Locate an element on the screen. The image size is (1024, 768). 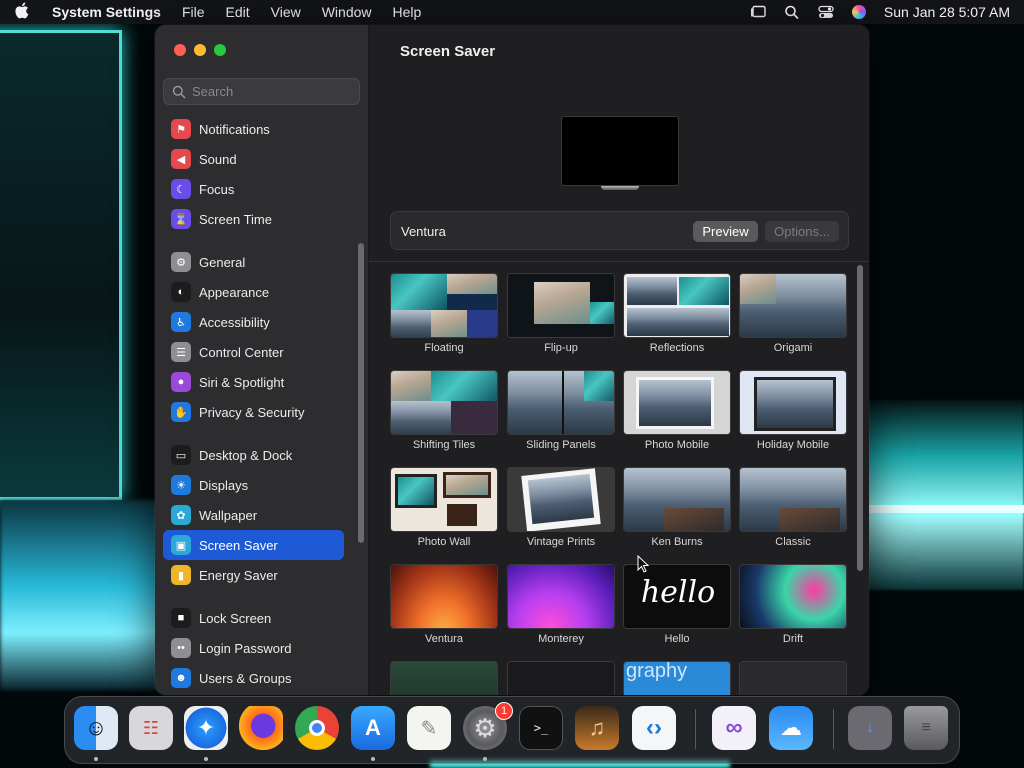
screensaver-tile: Holiday Mobile is located at coordinates (793, 410).